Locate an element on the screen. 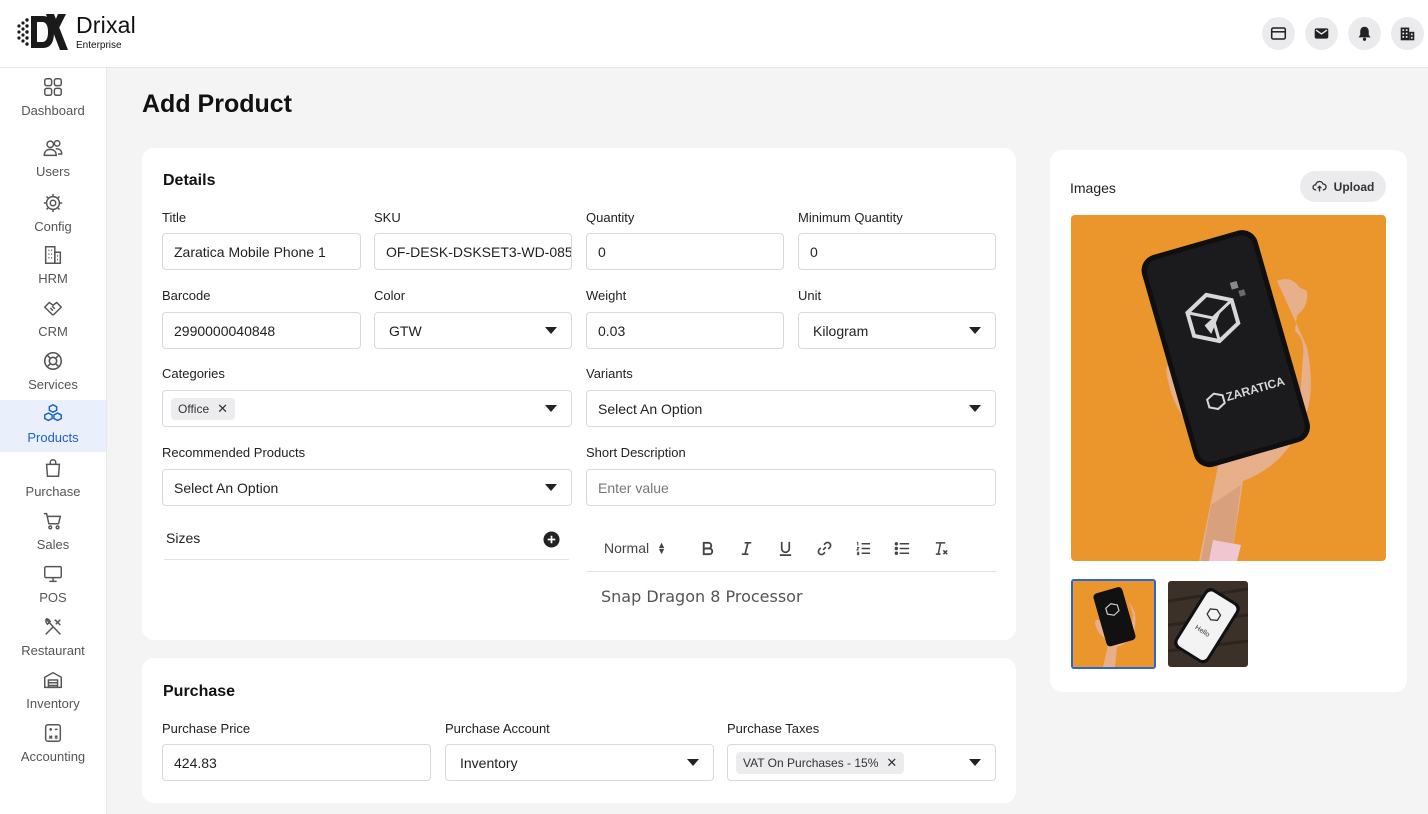 This screenshot has width=1428, height=814. title-input: Zaratica Mobile Phone 1 is located at coordinates (261, 251).